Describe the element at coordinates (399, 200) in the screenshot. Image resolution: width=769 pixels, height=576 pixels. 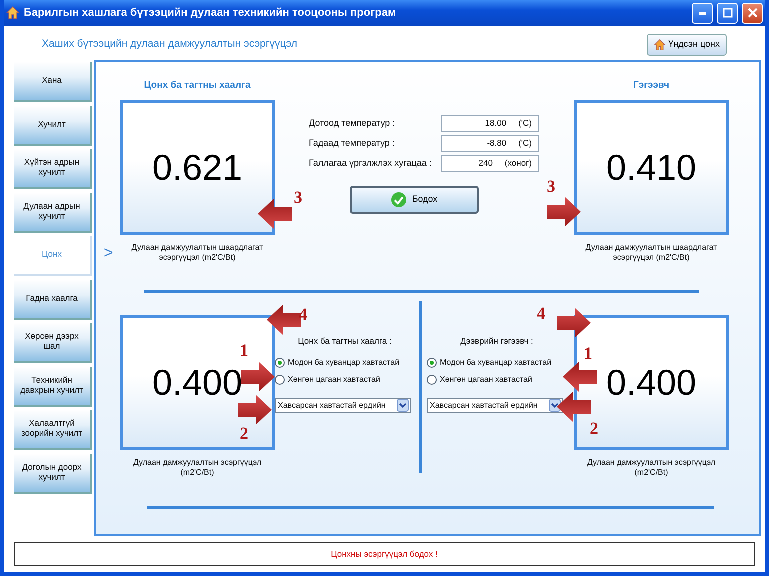
I see `checkmark-icon` at that location.